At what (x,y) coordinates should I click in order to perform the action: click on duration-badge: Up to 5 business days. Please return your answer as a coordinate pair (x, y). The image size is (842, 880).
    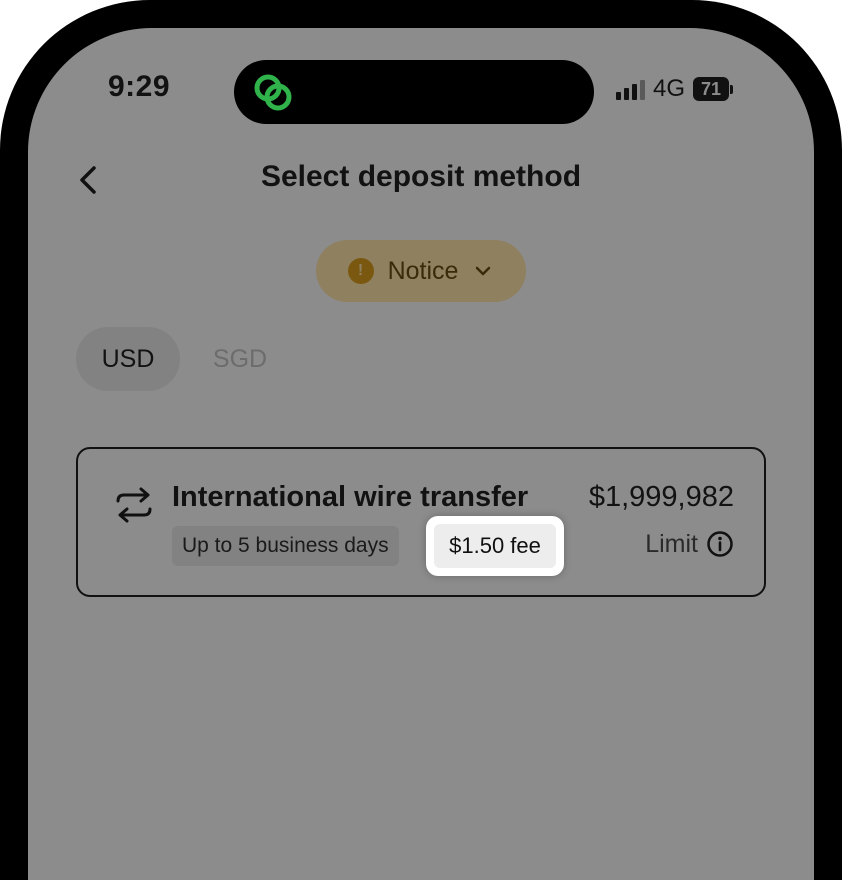
    Looking at the image, I should click on (285, 546).